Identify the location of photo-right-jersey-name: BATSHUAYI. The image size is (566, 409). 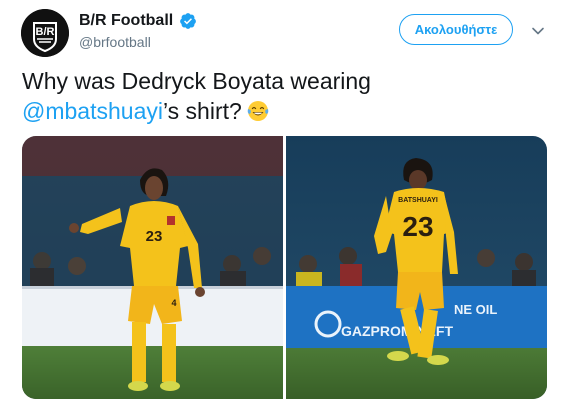
(418, 200).